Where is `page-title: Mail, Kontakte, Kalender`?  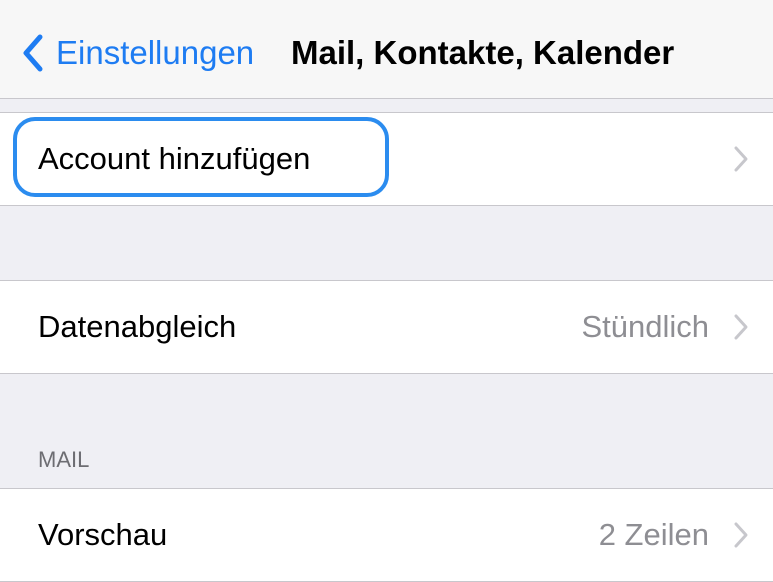
page-title: Mail, Kontakte, Kalender is located at coordinates (483, 52).